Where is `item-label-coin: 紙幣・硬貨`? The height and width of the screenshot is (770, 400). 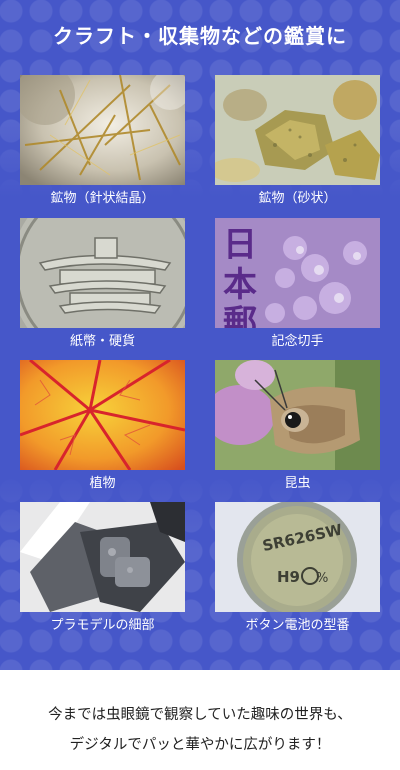 item-label-coin: 紙幣・硬貨 is located at coordinates (102, 341).